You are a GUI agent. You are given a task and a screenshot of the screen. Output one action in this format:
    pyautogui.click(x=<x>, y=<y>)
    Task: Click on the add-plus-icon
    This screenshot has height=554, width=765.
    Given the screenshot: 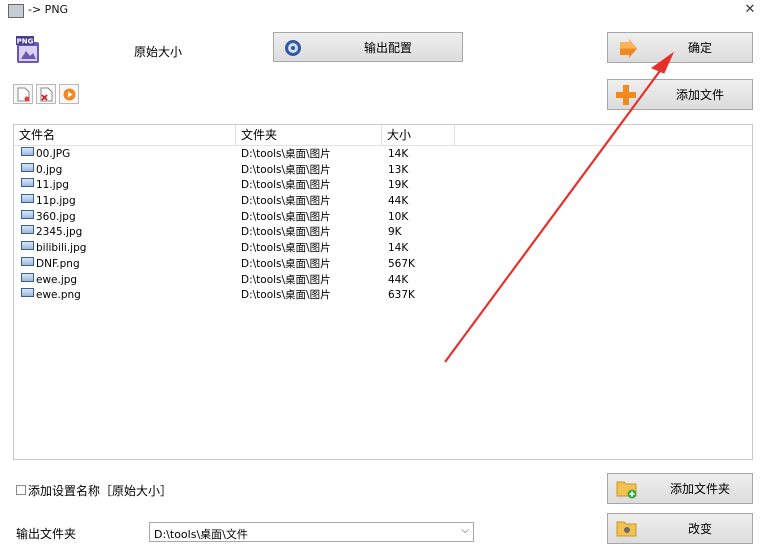 What is the action you would take?
    pyautogui.click(x=626, y=95)
    